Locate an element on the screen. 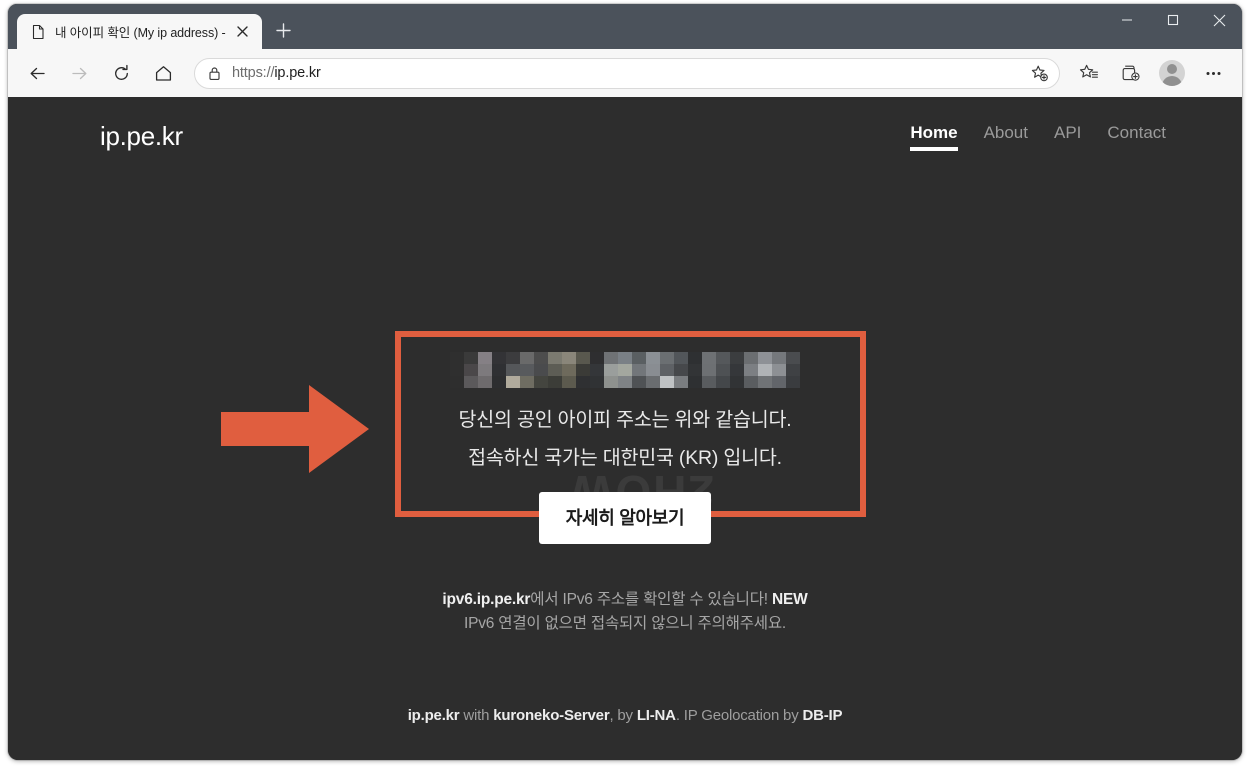 The width and height of the screenshot is (1250, 766). ipv6-domain-link: ipv6.ip.pe.kr is located at coordinates (486, 599).